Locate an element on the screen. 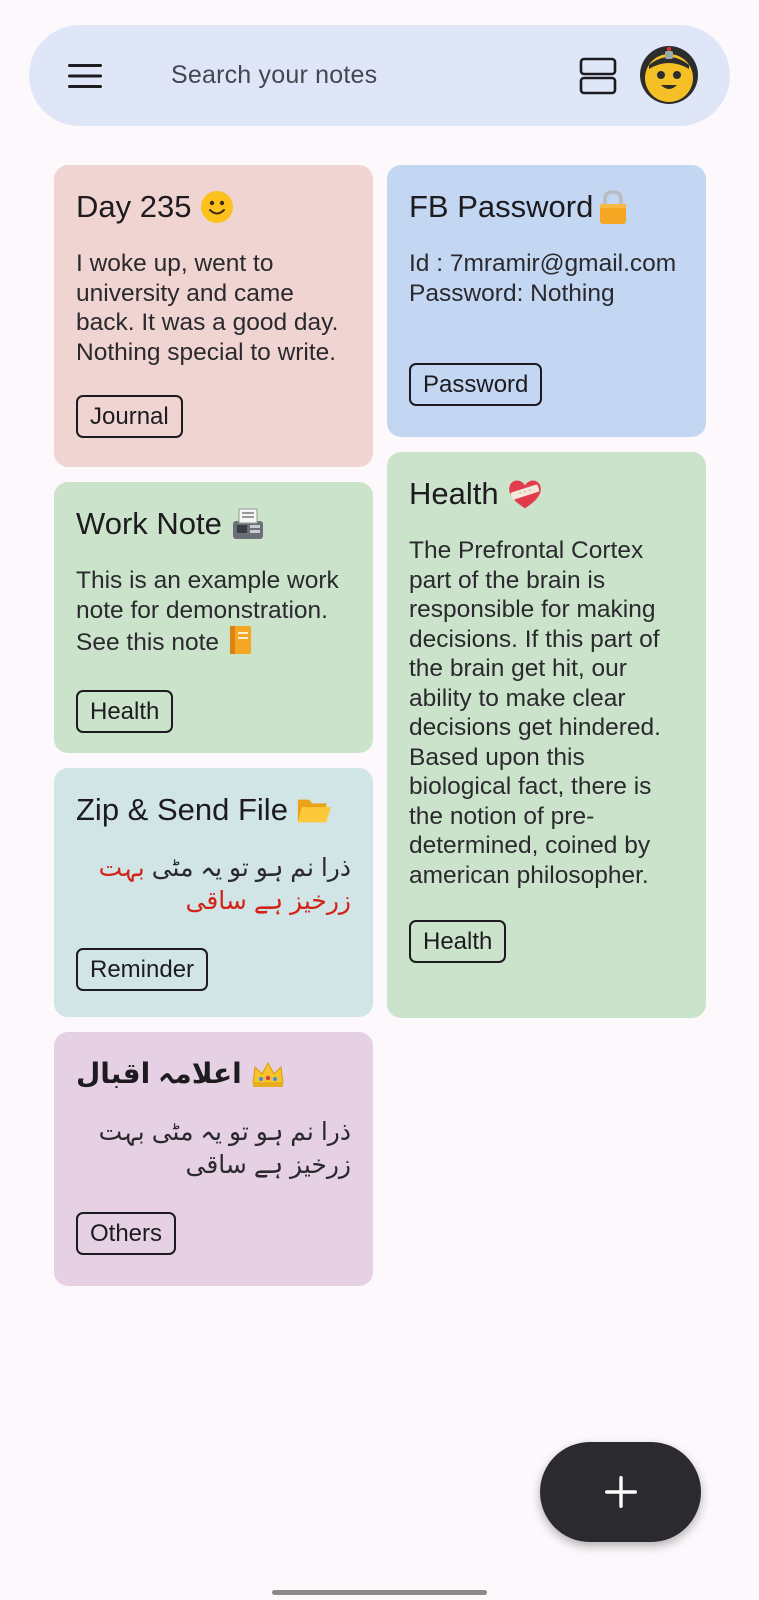 Image resolution: width=759 pixels, height=1600 pixels. notebook-emoji is located at coordinates (240, 640).